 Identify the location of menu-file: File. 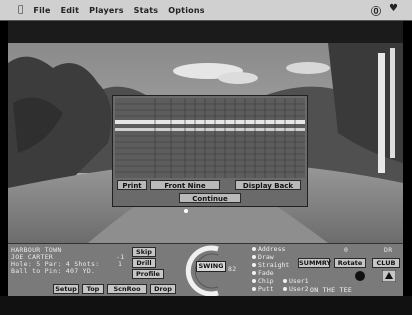
(41, 10).